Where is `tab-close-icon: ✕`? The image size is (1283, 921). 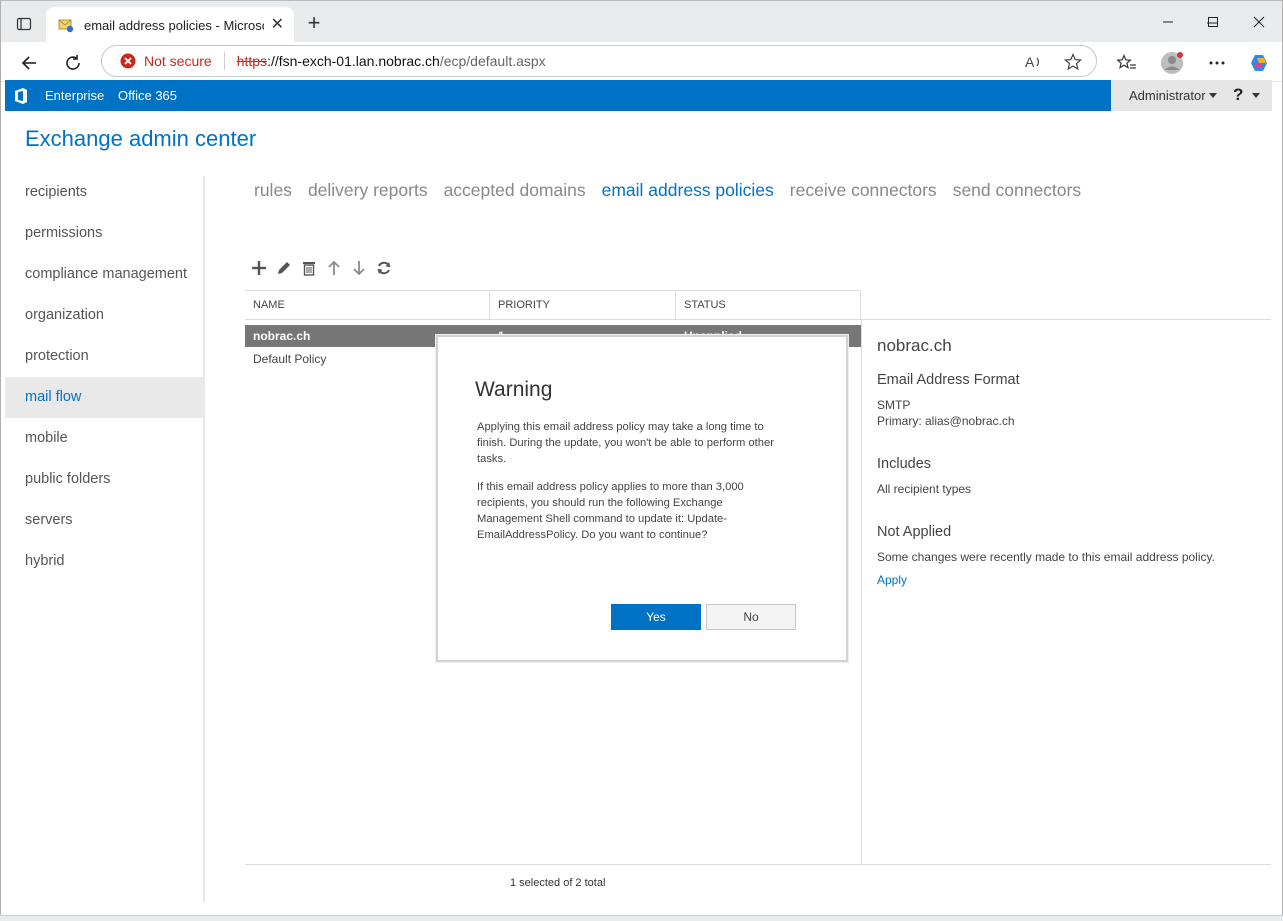 tab-close-icon: ✕ is located at coordinates (277, 25).